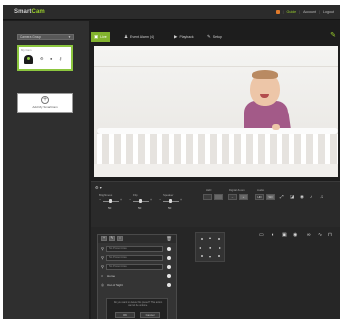 The width and height of the screenshot is (345, 323). What do you see at coordinates (142, 37) in the screenshot?
I see `tab-event-alarm-label: Event Alarm (4)` at bounding box center [142, 37].